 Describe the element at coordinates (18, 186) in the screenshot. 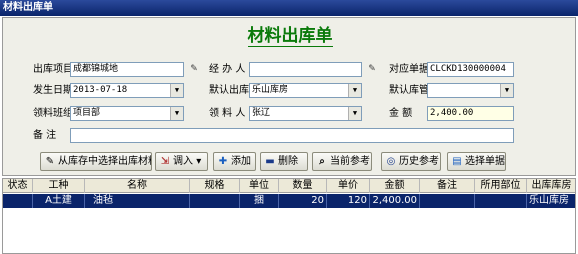

I see `col-status: 状态` at that location.